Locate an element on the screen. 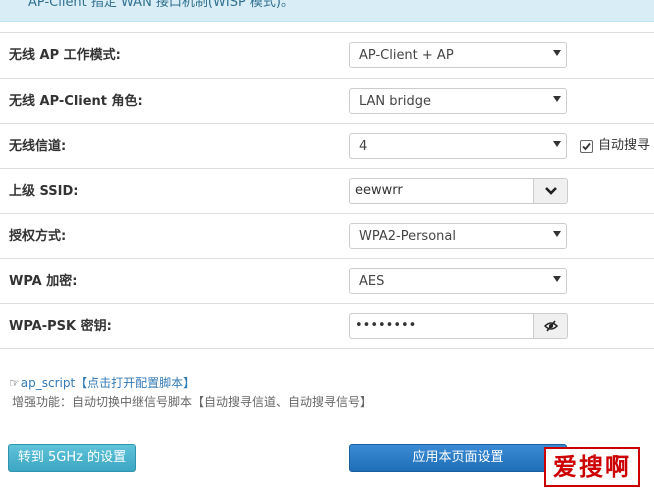  watermark-stamp: 爱搜啊 is located at coordinates (592, 467).